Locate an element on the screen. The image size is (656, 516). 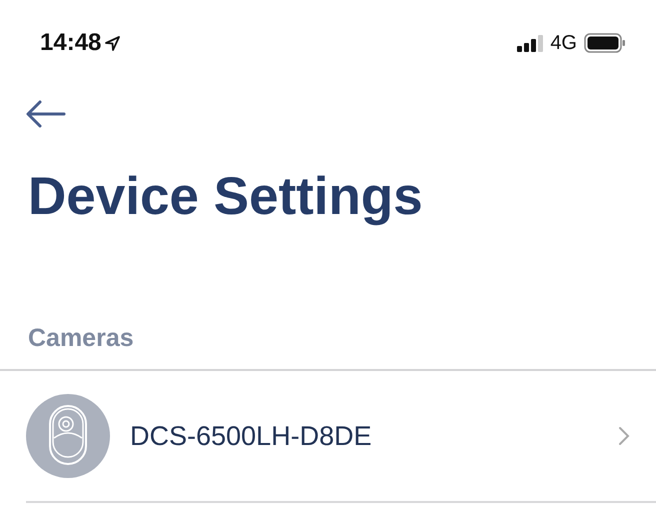
network-type: 4G is located at coordinates (563, 43).